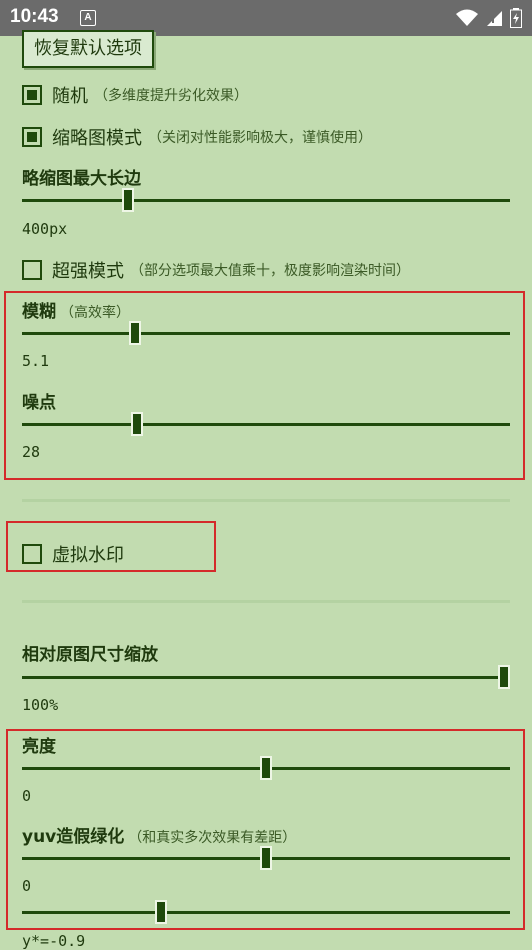 The width and height of the screenshot is (532, 950). What do you see at coordinates (516, 18) in the screenshot?
I see `battery-icon` at bounding box center [516, 18].